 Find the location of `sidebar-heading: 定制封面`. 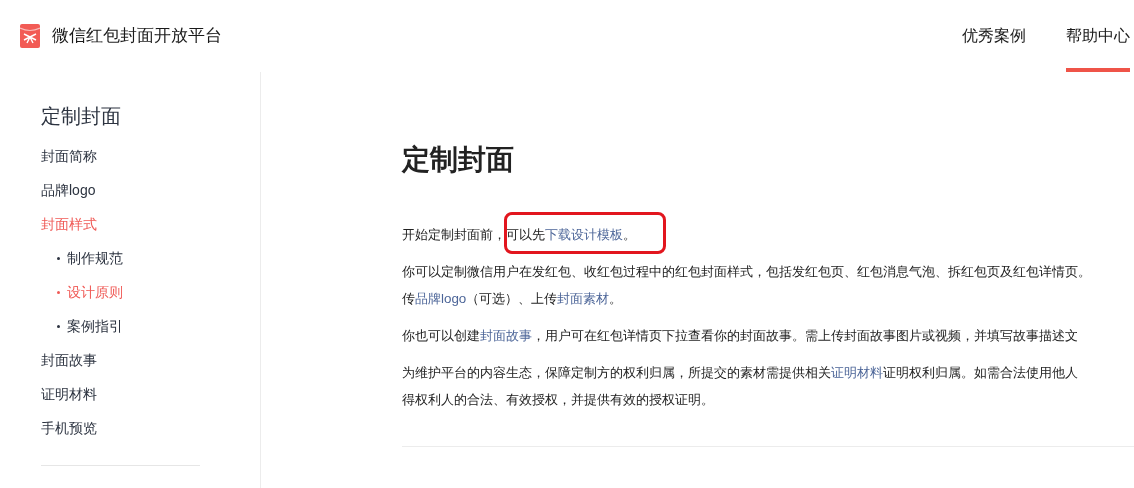

sidebar-heading: 定制封面 is located at coordinates (81, 116).